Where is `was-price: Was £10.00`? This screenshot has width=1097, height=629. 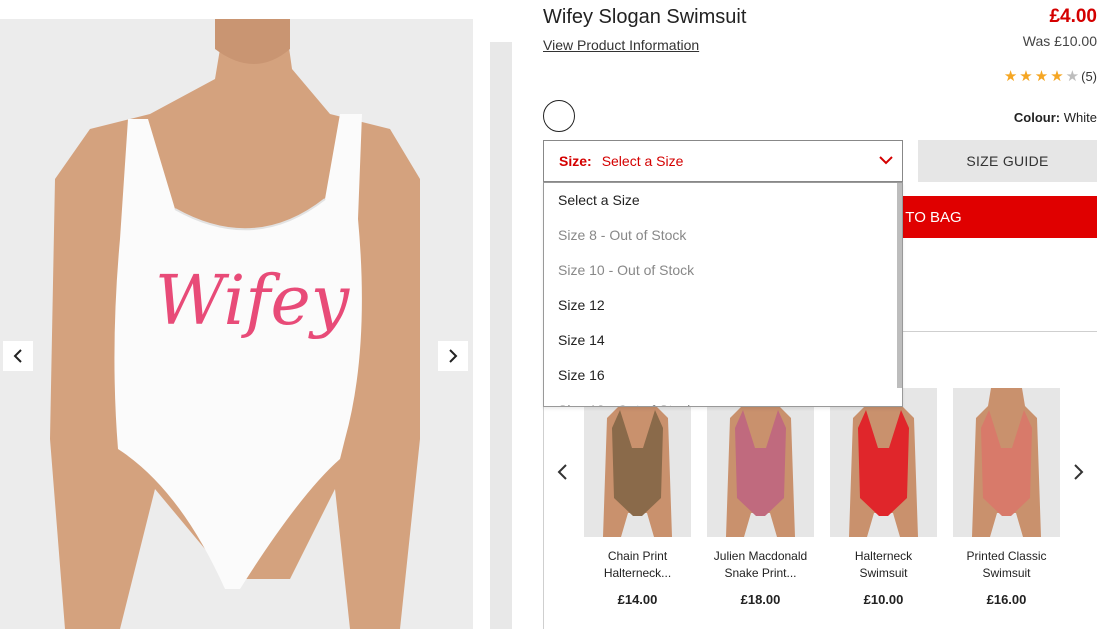
was-price: Was £10.00 is located at coordinates (1059, 41).